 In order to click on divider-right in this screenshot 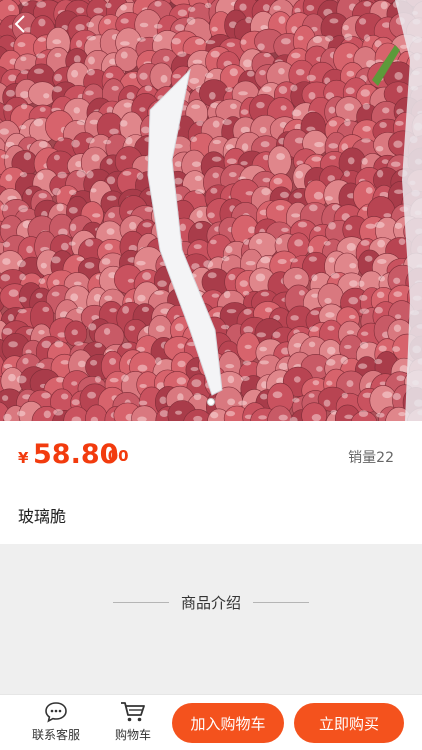, I will do `click(281, 602)`.